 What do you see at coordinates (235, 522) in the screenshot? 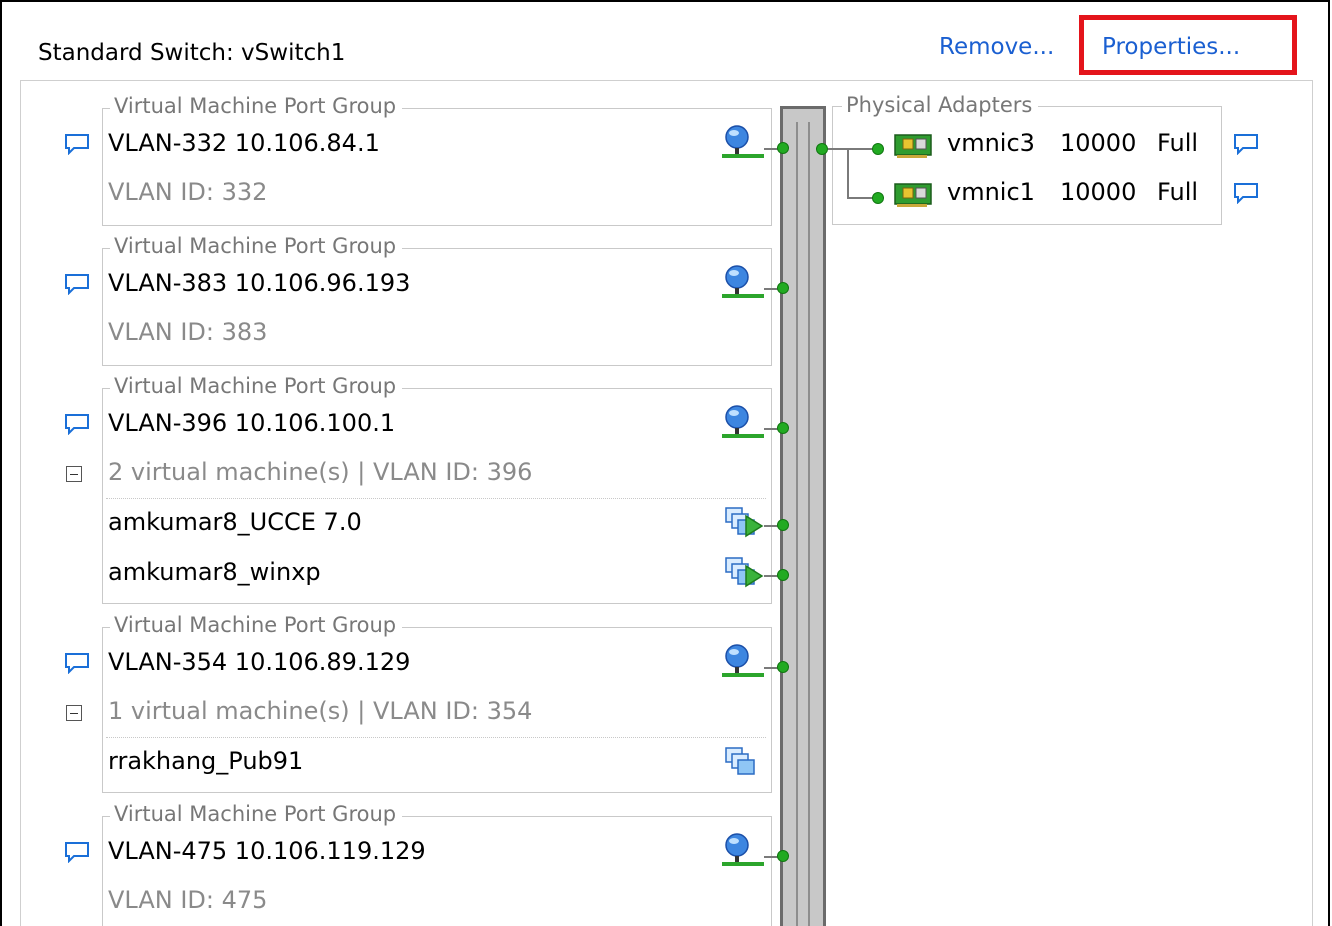
I see `vm-item: amkumar8_UCCE 7.0` at bounding box center [235, 522].